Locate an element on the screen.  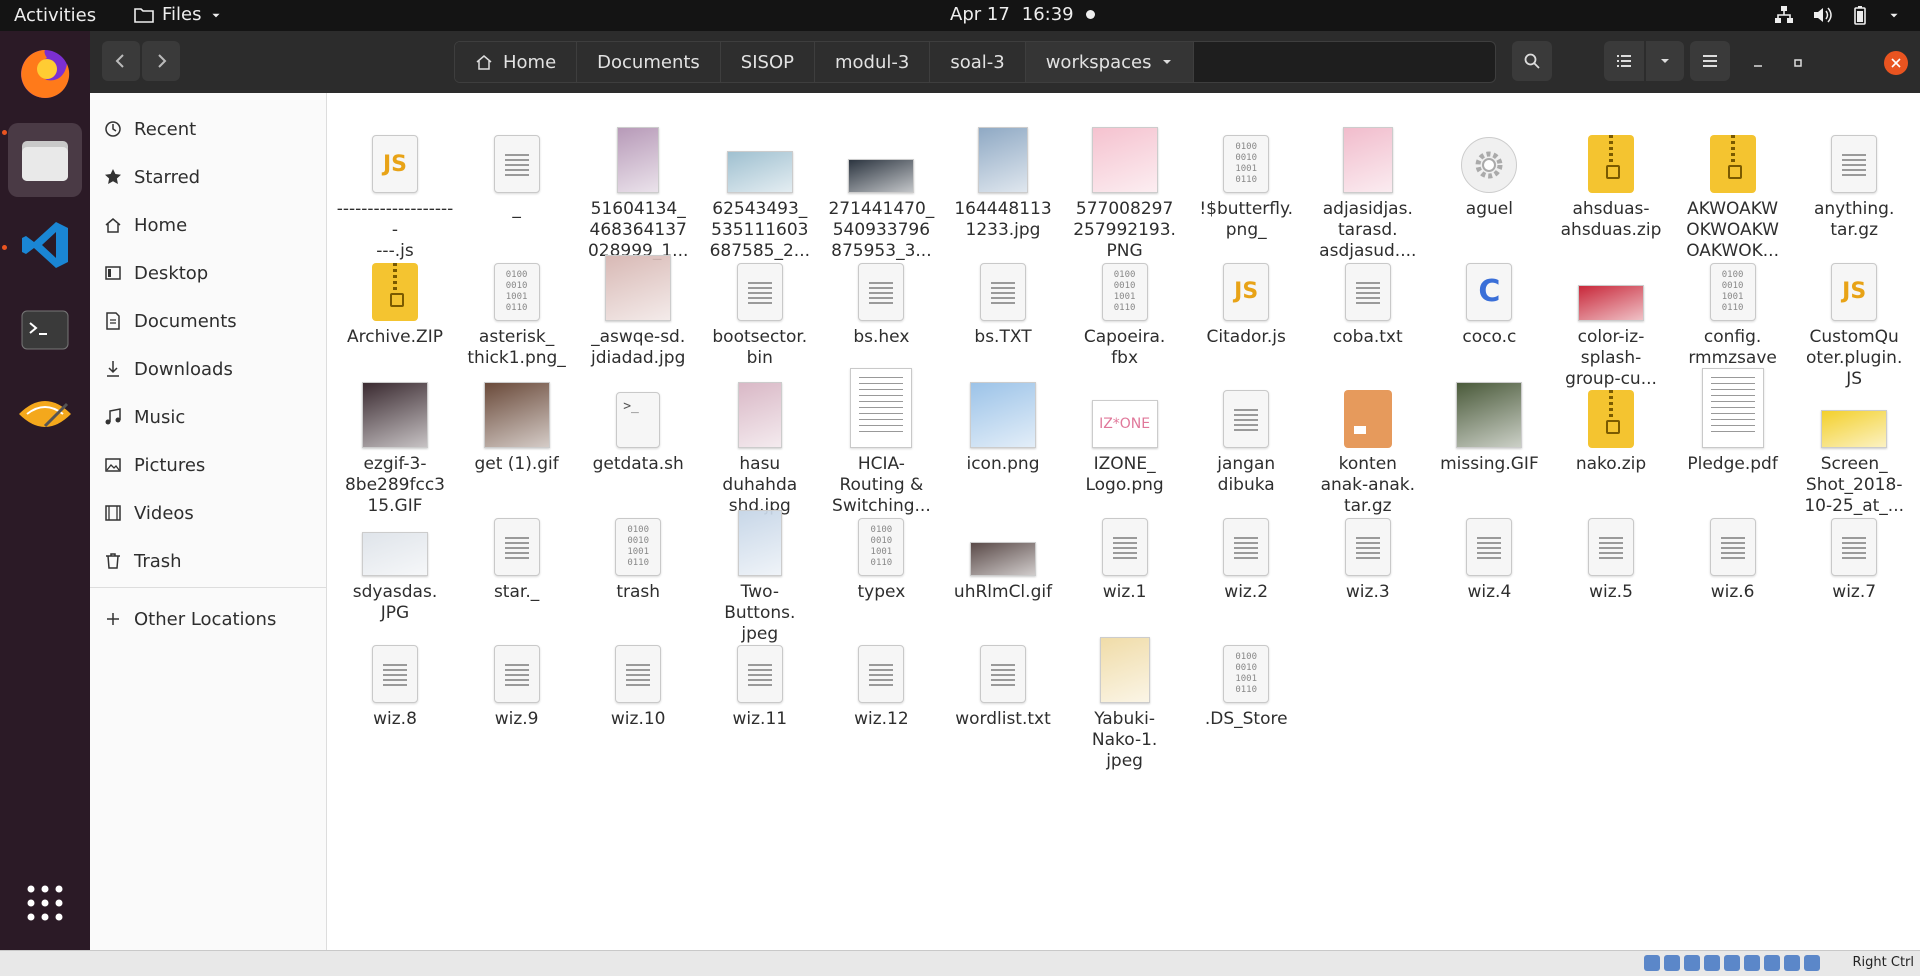
file-item: bs.TXT is located at coordinates (1003, 294).